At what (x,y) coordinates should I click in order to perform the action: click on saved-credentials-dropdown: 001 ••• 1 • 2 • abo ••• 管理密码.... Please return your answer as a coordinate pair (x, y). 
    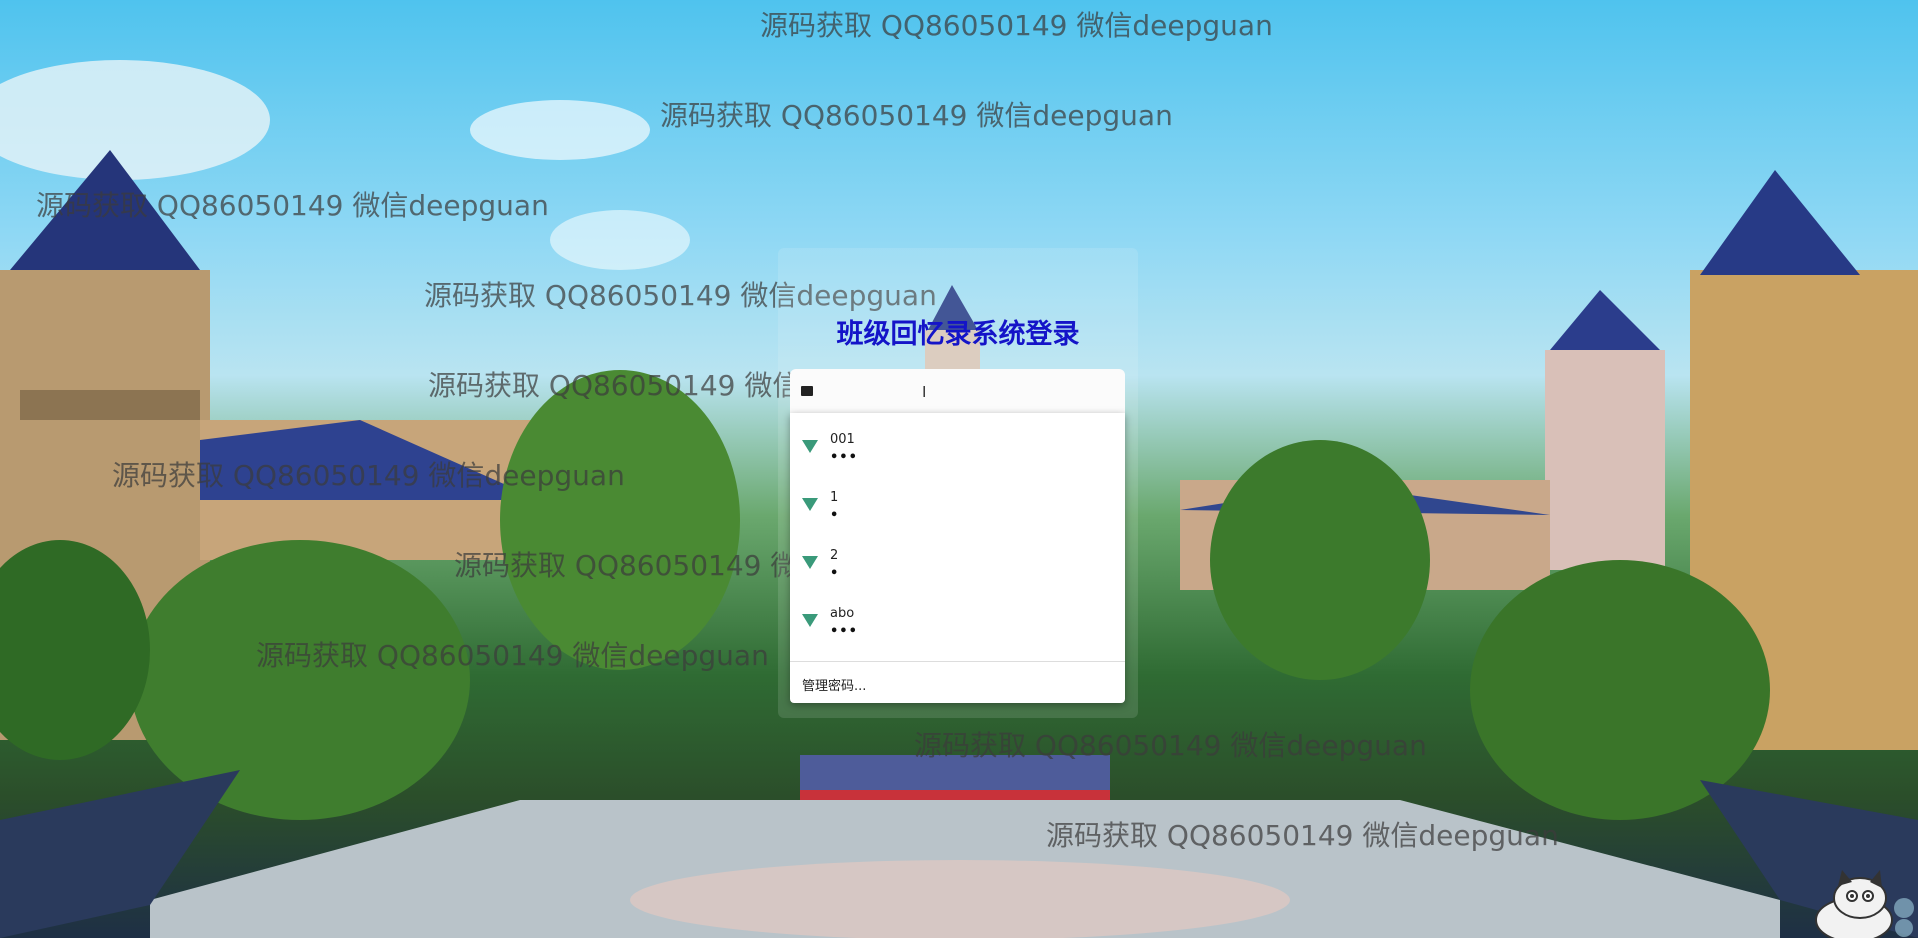
    Looking at the image, I should click on (957, 558).